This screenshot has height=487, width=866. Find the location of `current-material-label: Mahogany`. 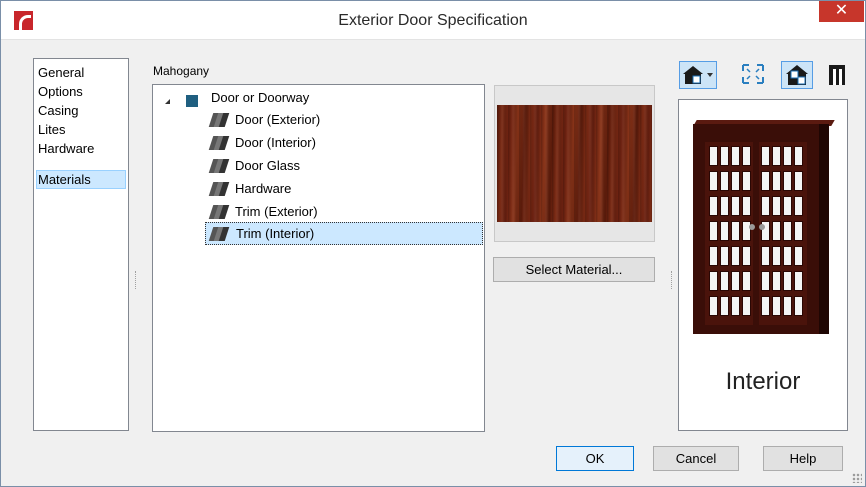

current-material-label: Mahogany is located at coordinates (181, 71).